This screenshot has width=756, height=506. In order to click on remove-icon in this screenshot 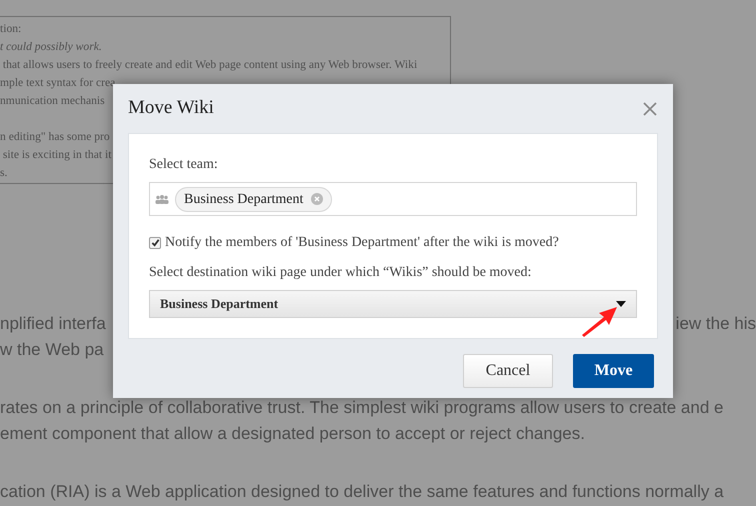, I will do `click(317, 199)`.